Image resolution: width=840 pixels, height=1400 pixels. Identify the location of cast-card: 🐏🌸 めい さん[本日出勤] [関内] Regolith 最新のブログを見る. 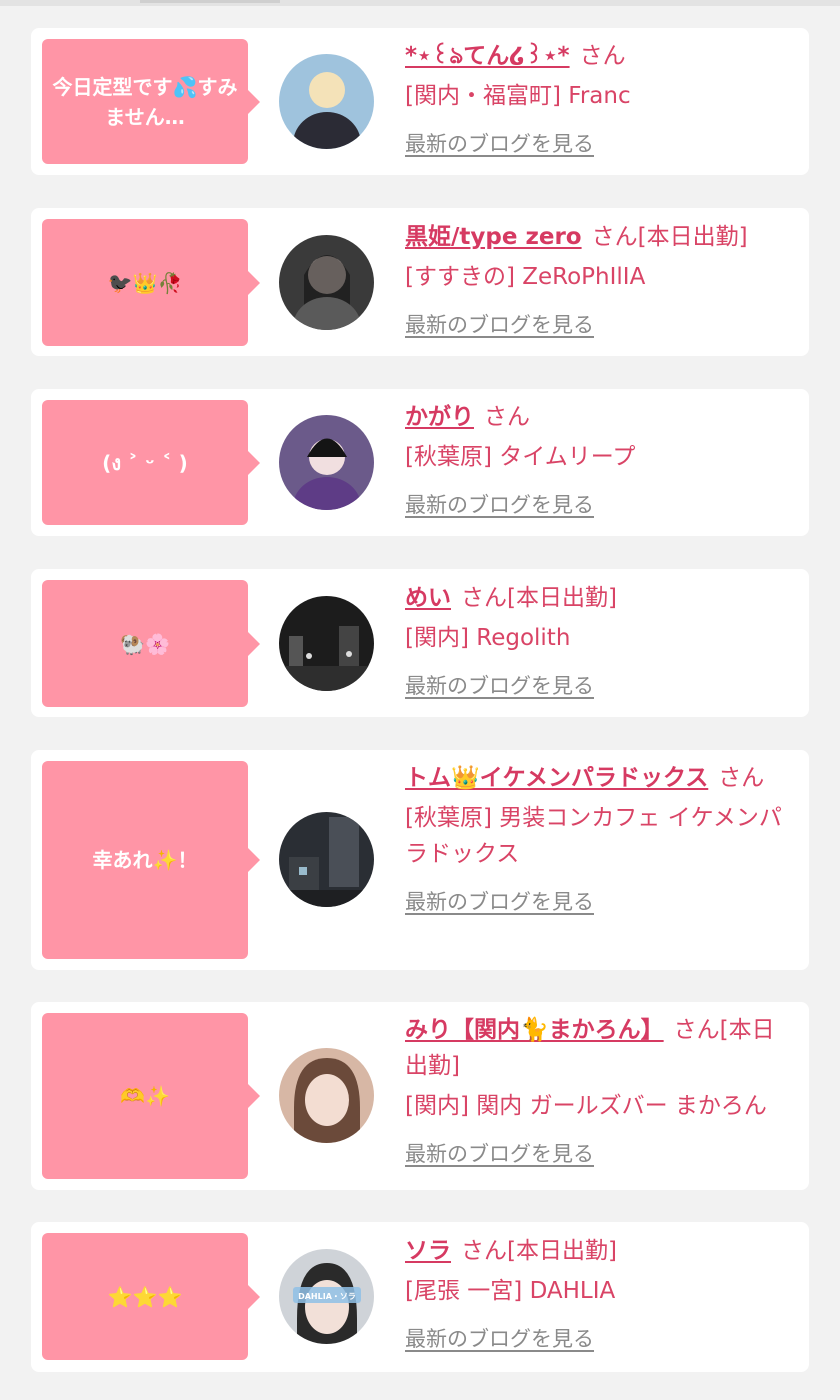
(420, 643).